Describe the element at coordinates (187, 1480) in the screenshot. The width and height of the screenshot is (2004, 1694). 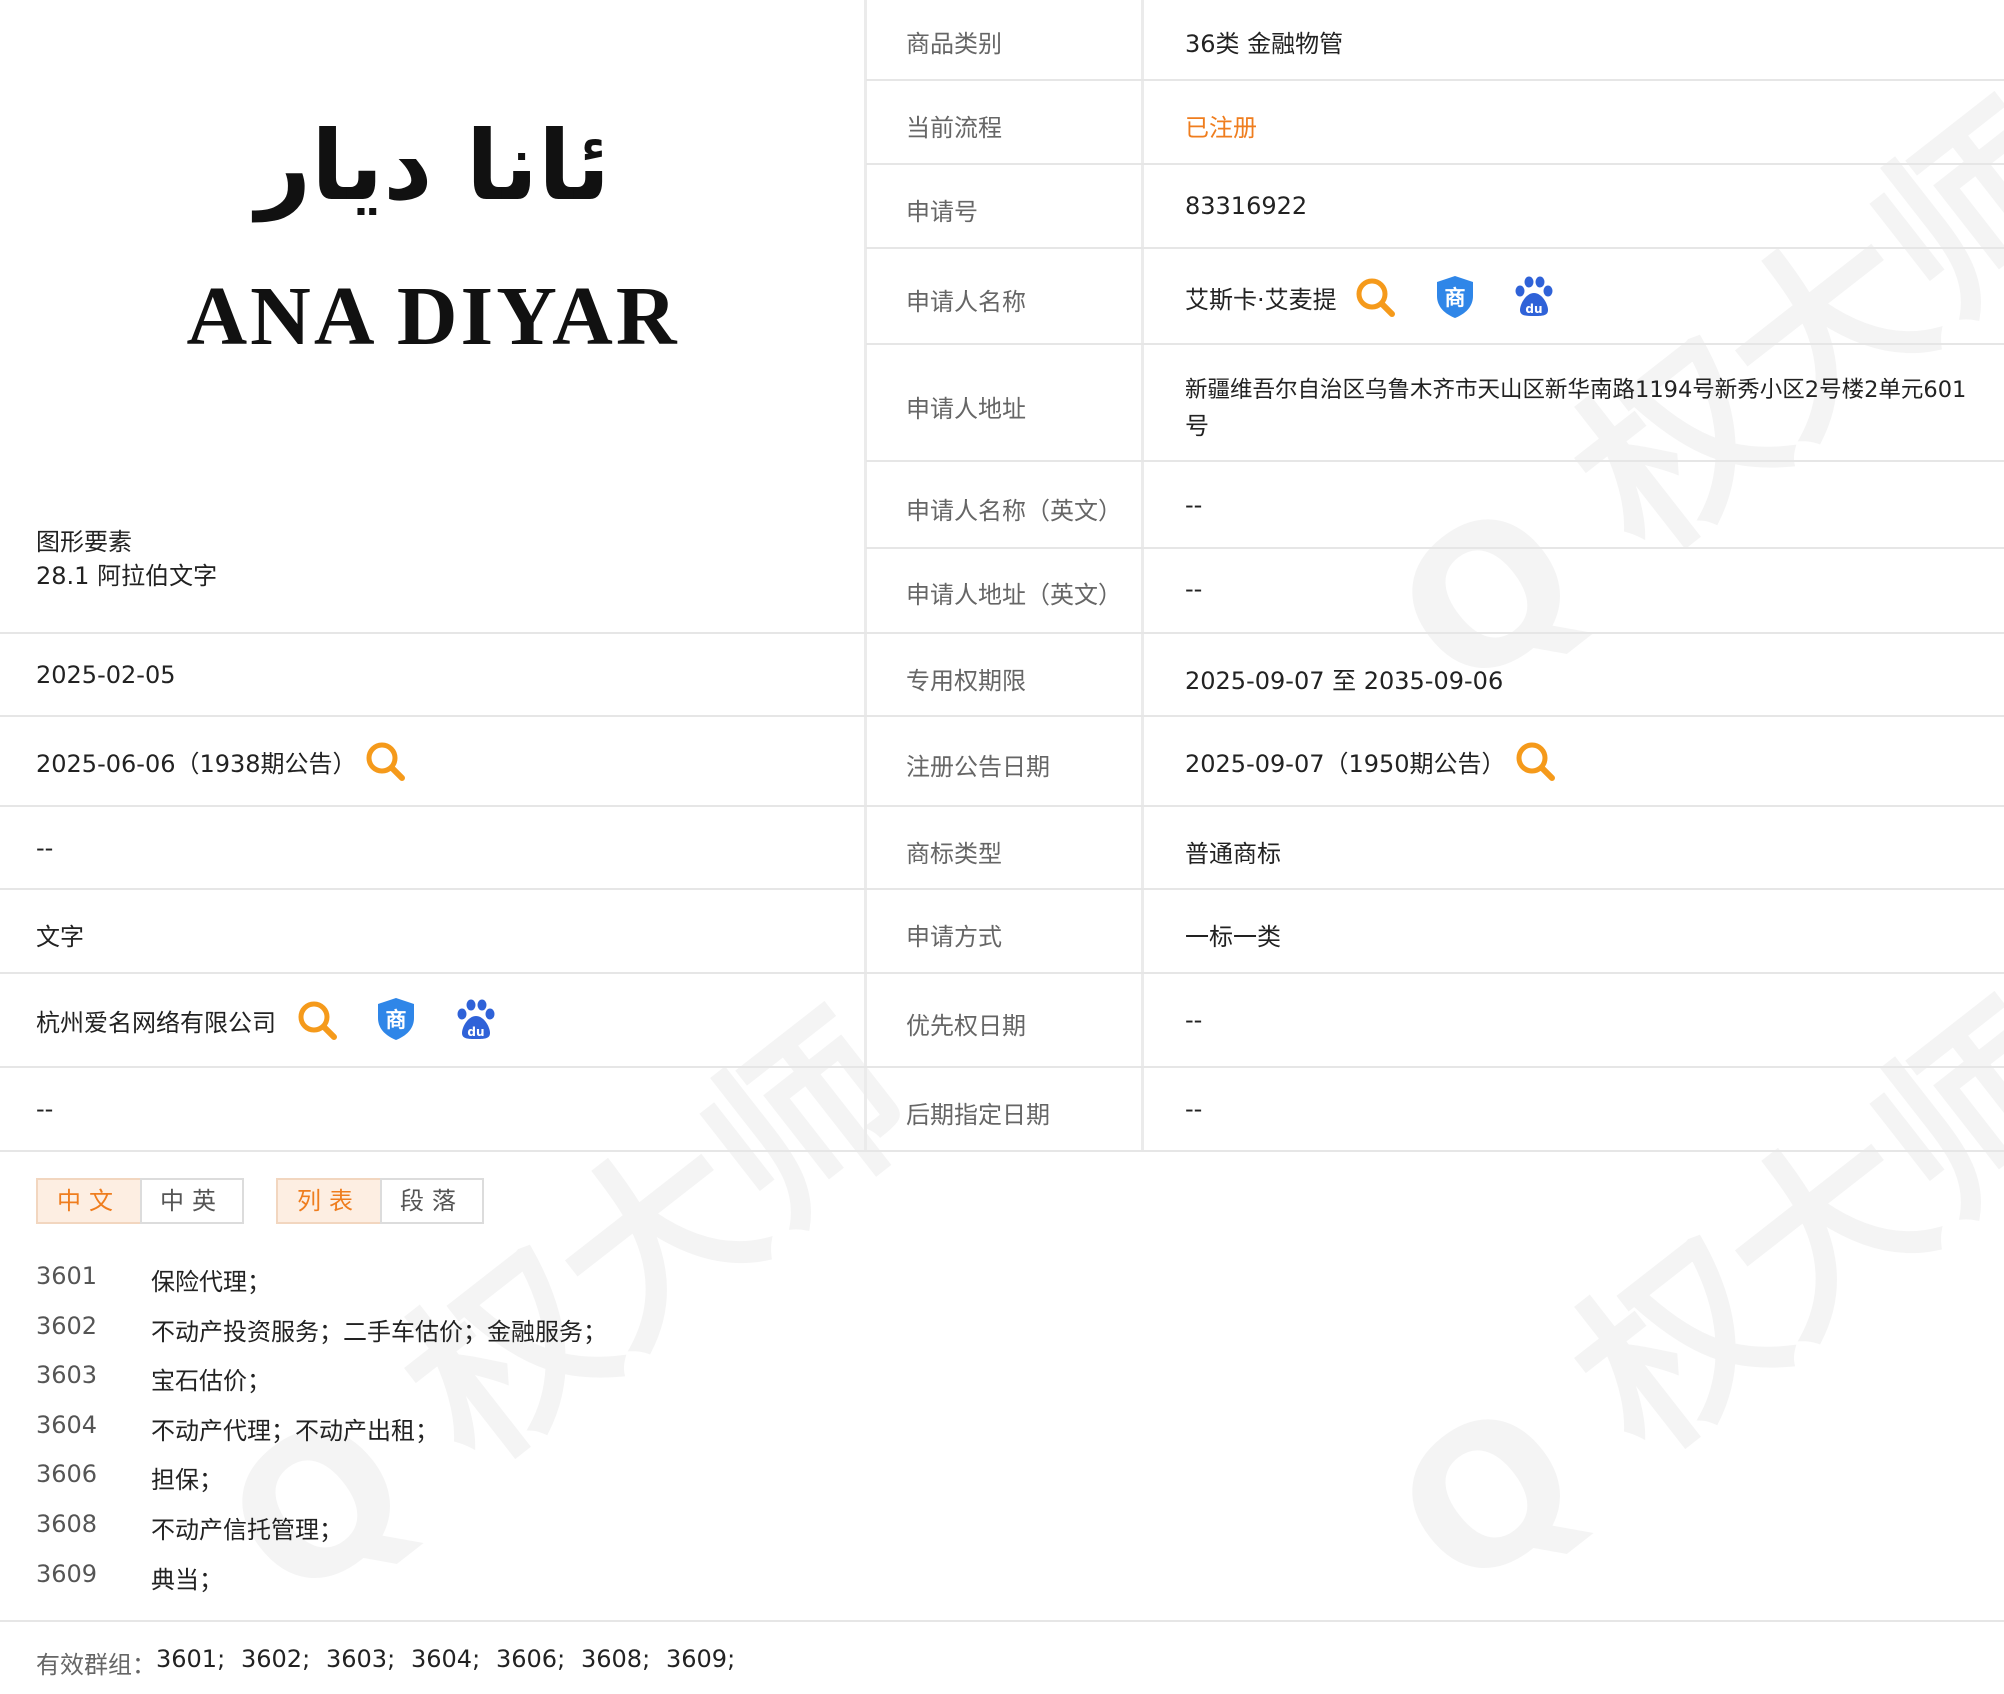
I see `service-text: 担保；` at that location.